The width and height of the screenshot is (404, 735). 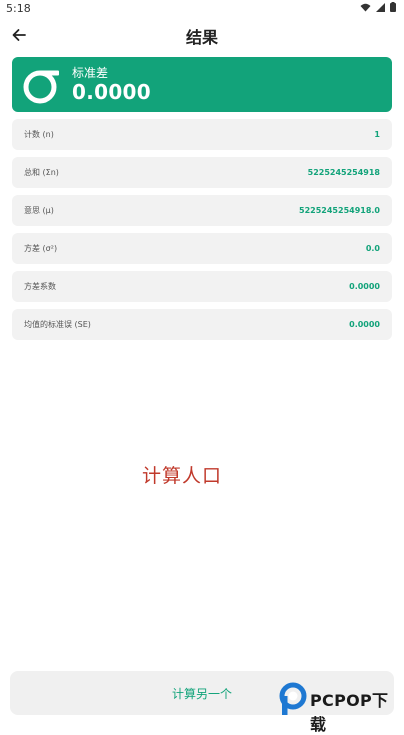 What do you see at coordinates (39, 210) in the screenshot?
I see `result-label: 意思 (μ)` at bounding box center [39, 210].